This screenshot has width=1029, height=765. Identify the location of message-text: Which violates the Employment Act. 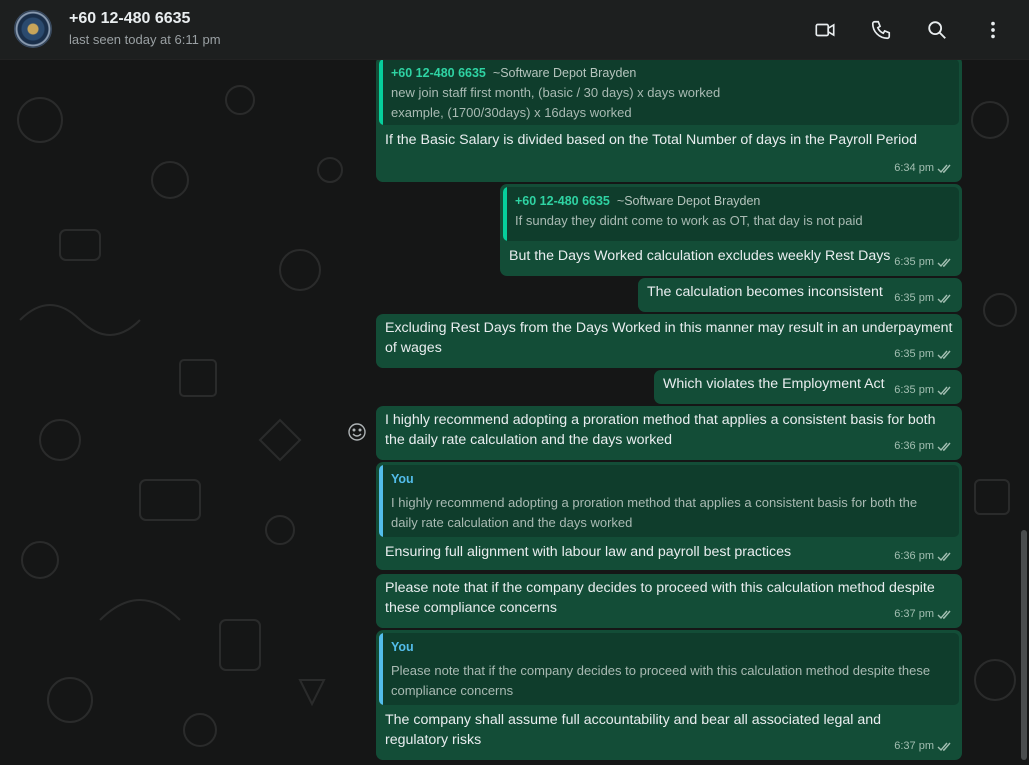
(774, 384).